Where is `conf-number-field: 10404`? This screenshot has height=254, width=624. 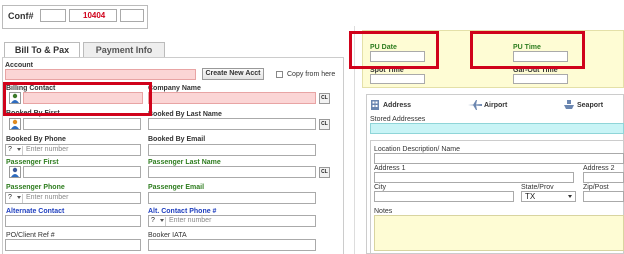
conf-number-field: 10404 is located at coordinates (93, 15).